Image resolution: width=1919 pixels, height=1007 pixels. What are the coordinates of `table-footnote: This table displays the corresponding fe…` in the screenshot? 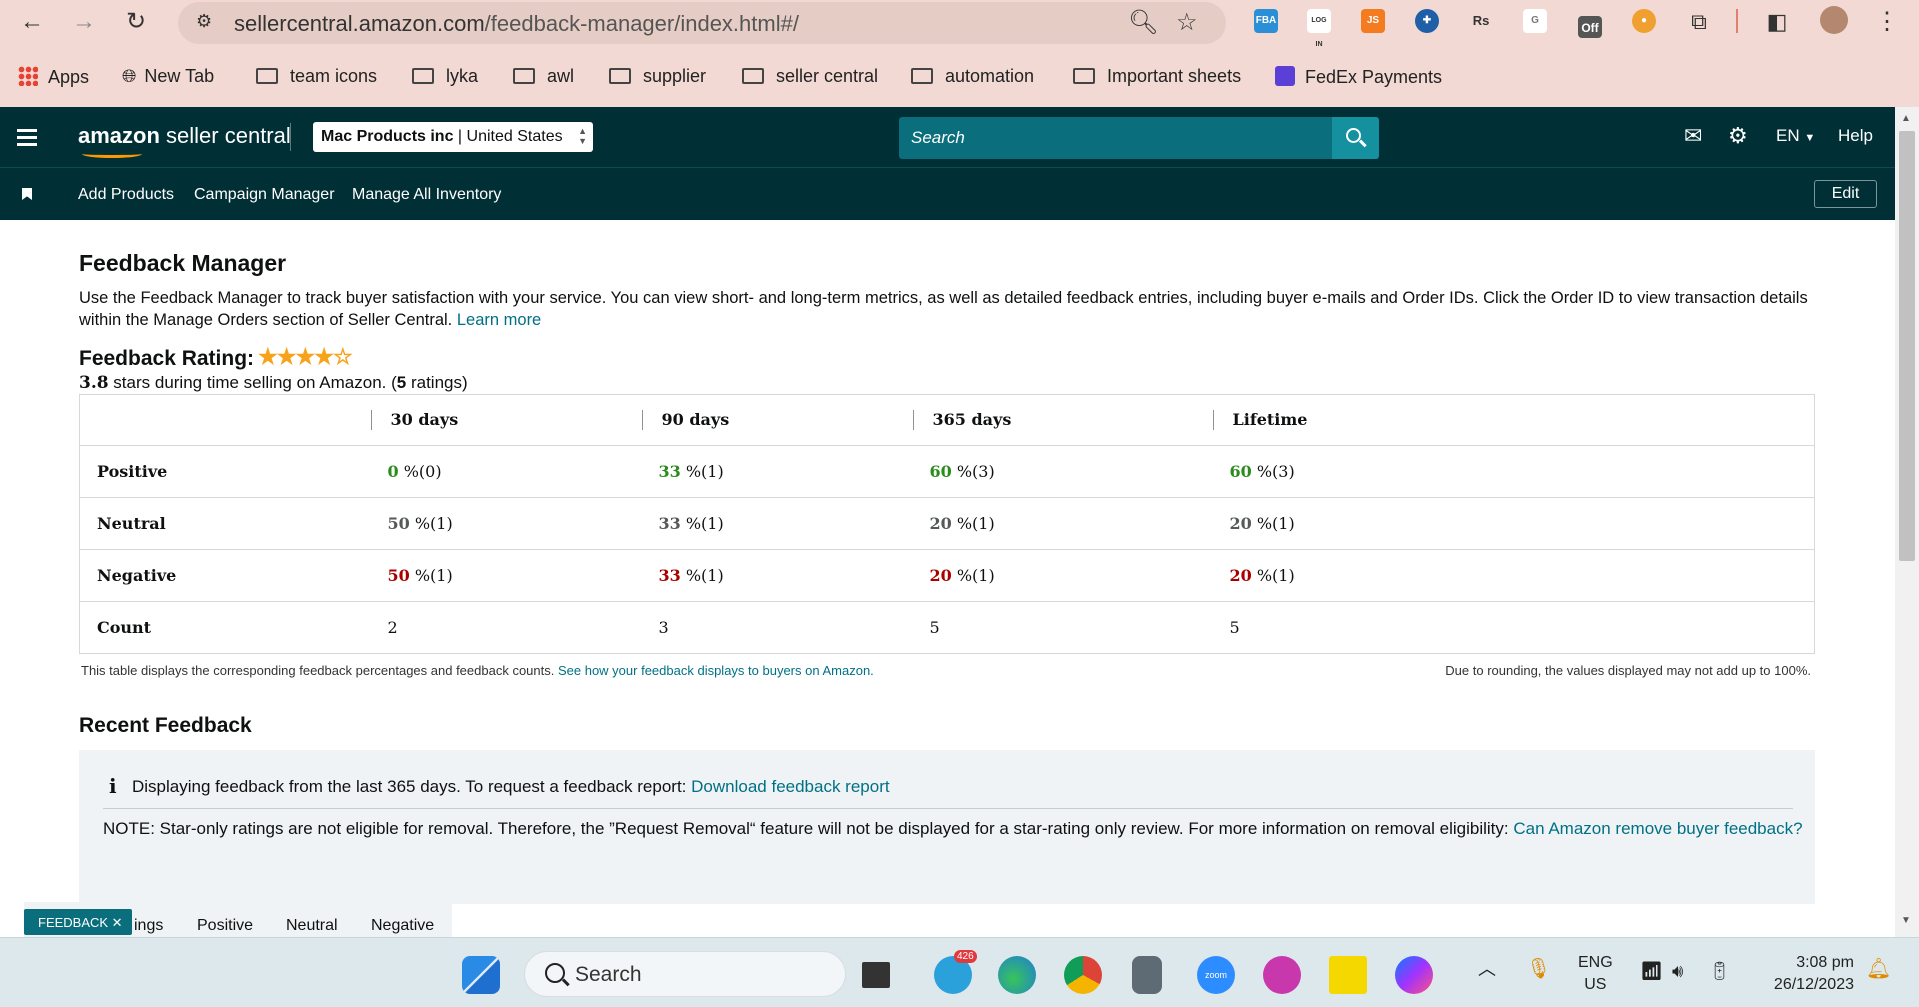 It's located at (477, 670).